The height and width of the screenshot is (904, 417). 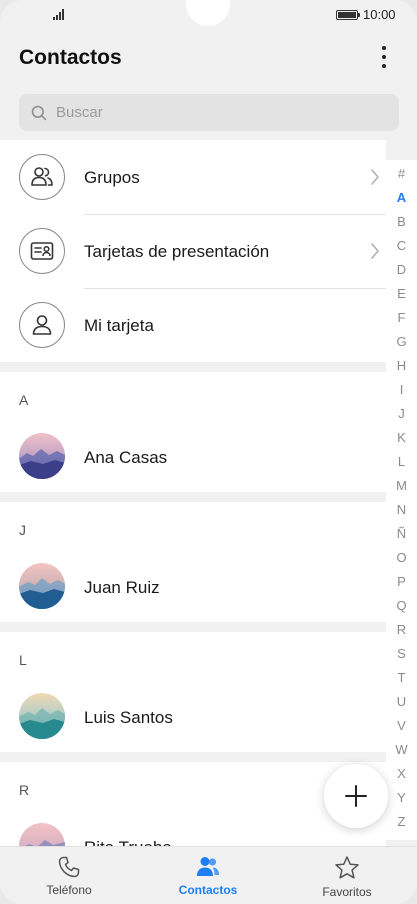 What do you see at coordinates (401, 197) in the screenshot?
I see `index-letter: A` at bounding box center [401, 197].